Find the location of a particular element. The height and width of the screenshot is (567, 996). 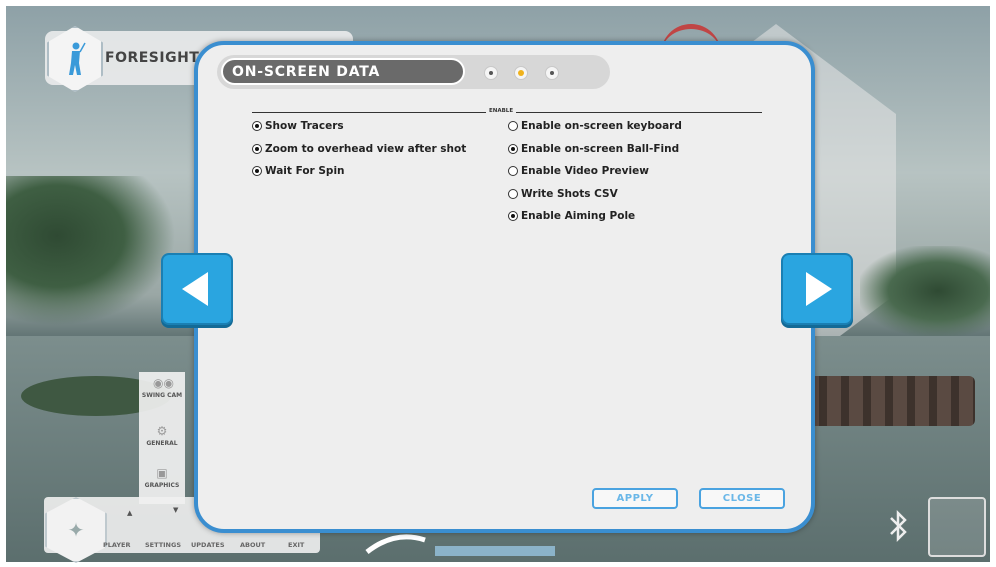

apply-button: APPLY is located at coordinates (635, 498).